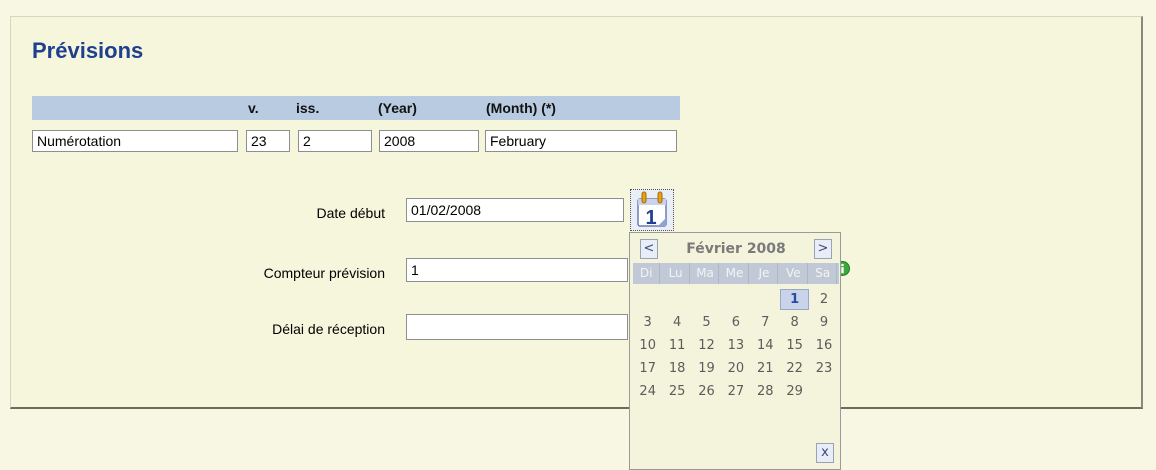  What do you see at coordinates (794, 299) in the screenshot?
I see `day-1: 1` at bounding box center [794, 299].